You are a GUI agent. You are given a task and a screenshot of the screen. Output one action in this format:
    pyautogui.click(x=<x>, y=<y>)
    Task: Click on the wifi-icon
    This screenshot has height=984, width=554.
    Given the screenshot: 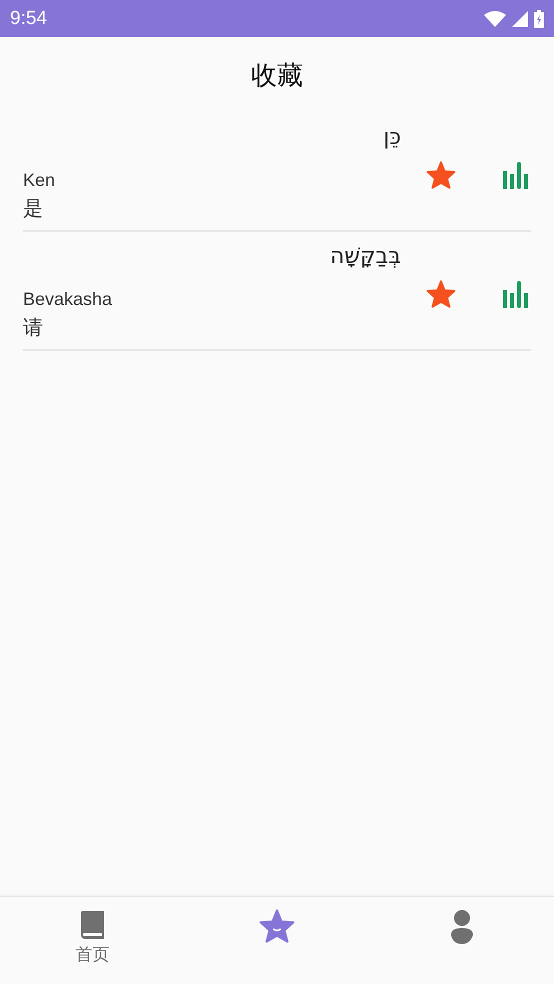 What is the action you would take?
    pyautogui.click(x=495, y=18)
    